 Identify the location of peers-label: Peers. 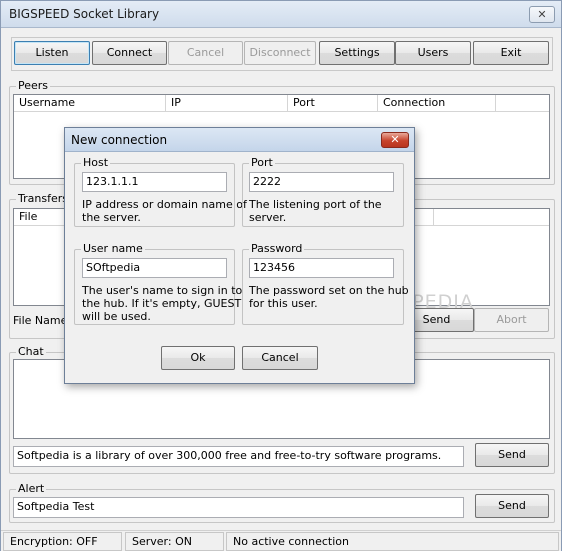
(33, 85).